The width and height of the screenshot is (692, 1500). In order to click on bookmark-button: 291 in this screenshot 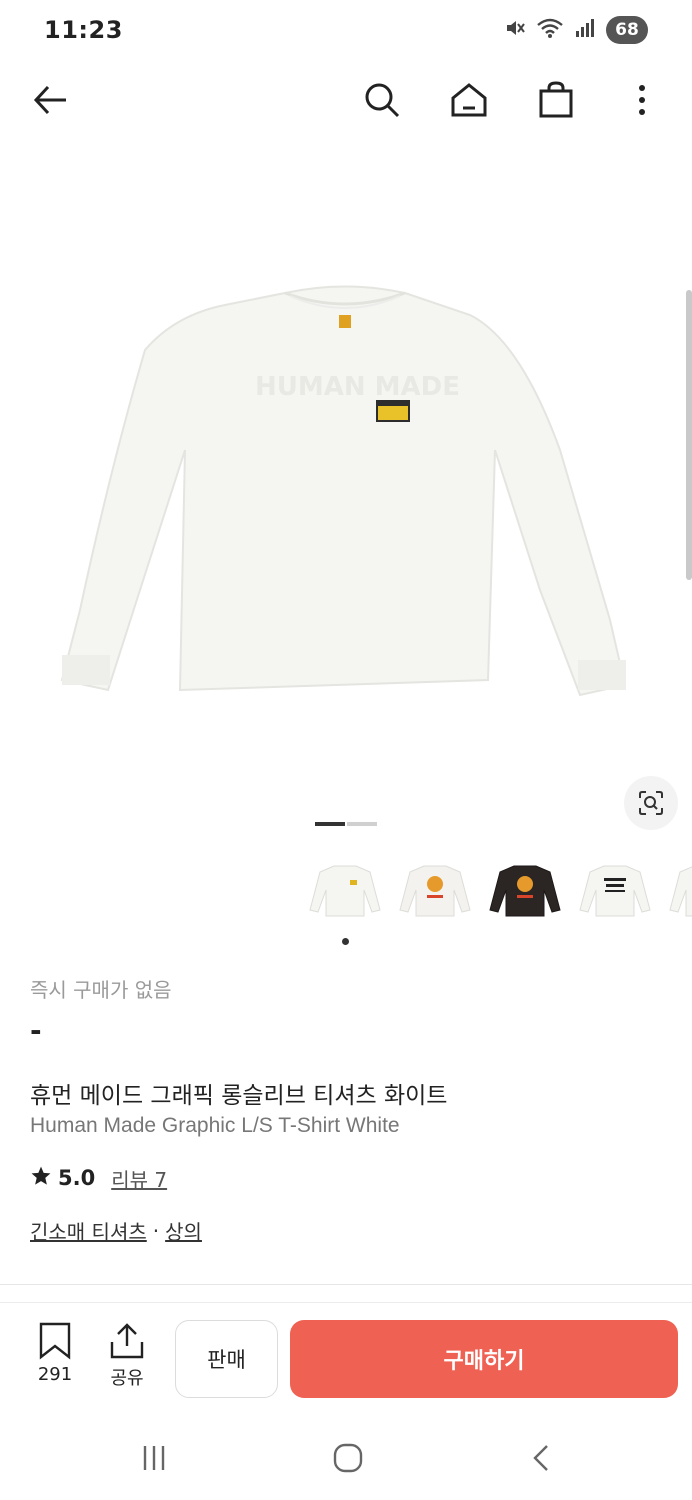, I will do `click(55, 1353)`.